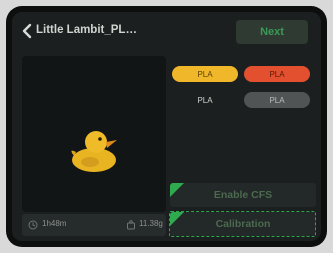 The height and width of the screenshot is (253, 333). I want to click on weight-icon, so click(131, 225).